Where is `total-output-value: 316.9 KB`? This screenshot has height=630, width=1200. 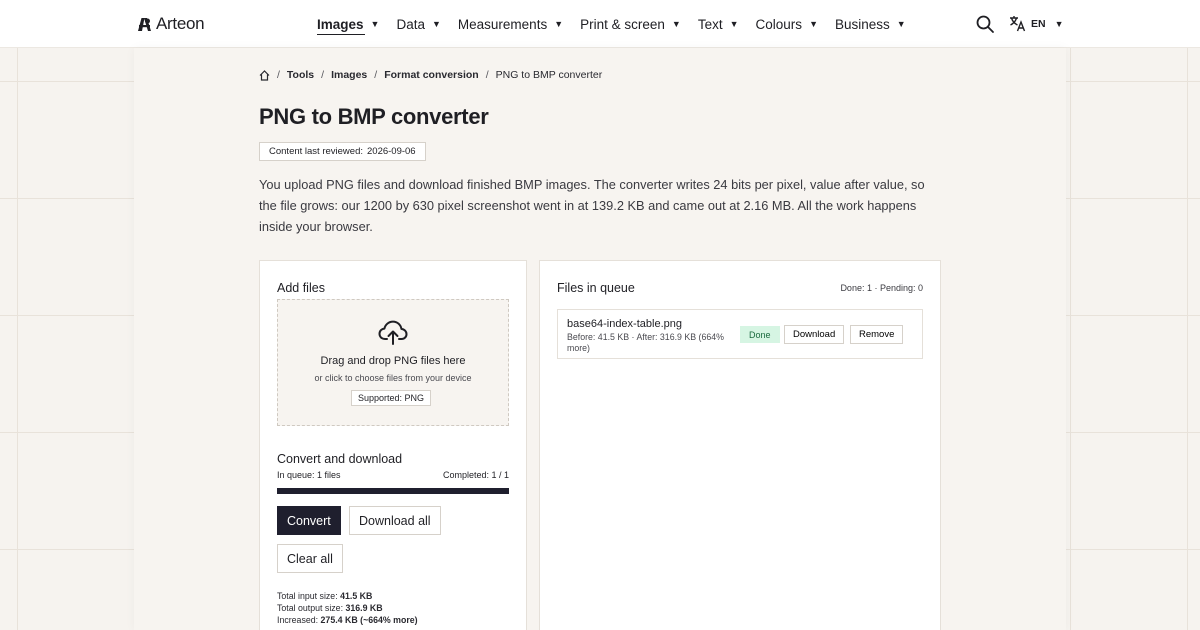
total-output-value: 316.9 KB is located at coordinates (364, 608).